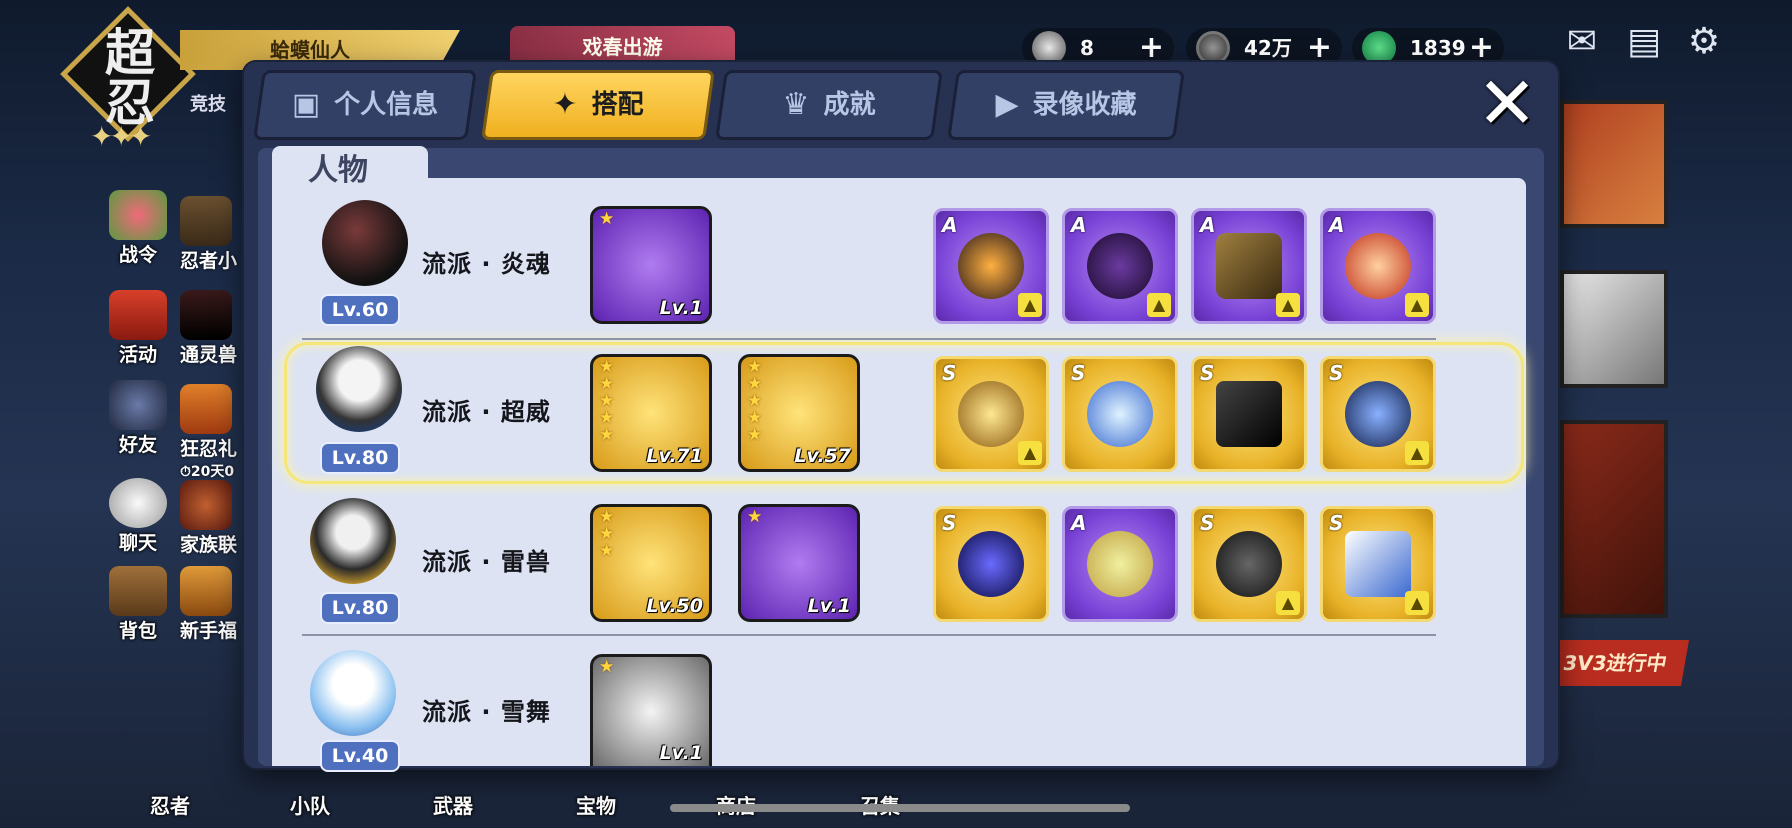 The width and height of the screenshot is (1792, 828). Describe the element at coordinates (829, 105) in the screenshot. I see `tab-achievements: ♛ 成就` at that location.